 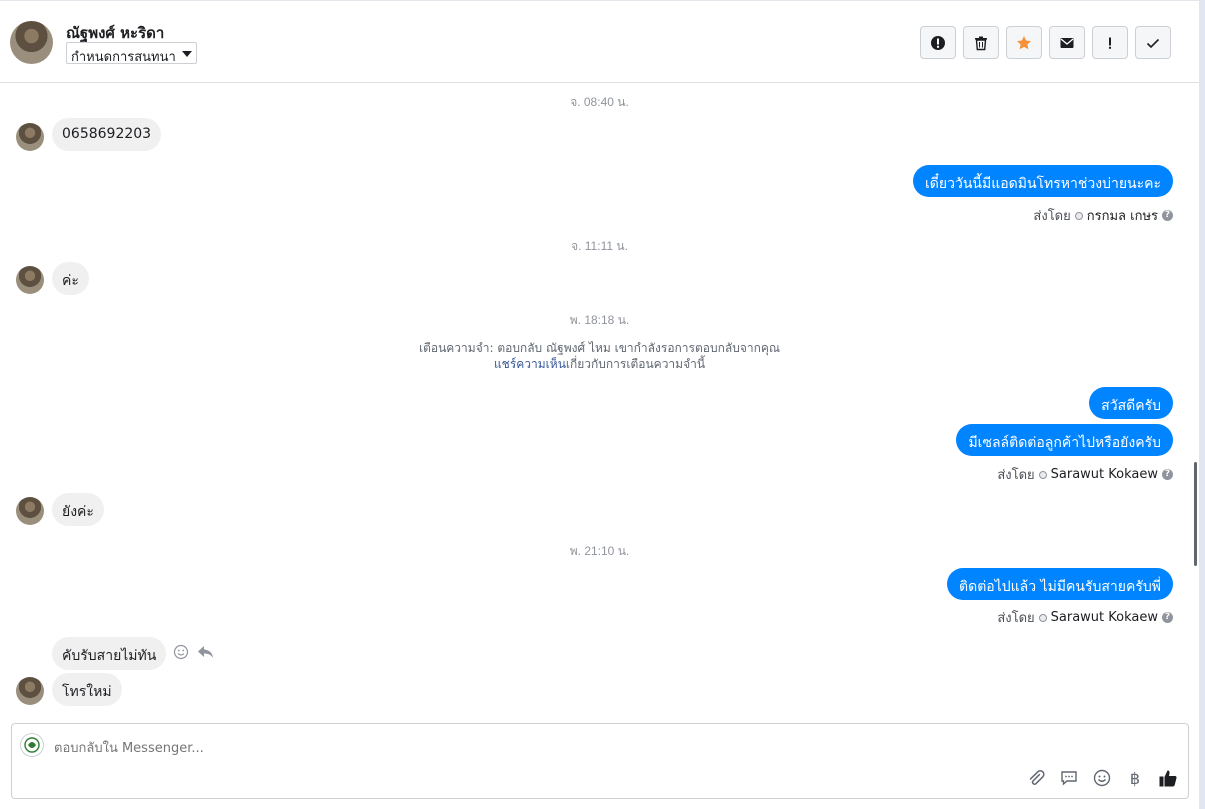 What do you see at coordinates (109, 653) in the screenshot?
I see `incoming-message: คับรับสายไม่ทัน` at bounding box center [109, 653].